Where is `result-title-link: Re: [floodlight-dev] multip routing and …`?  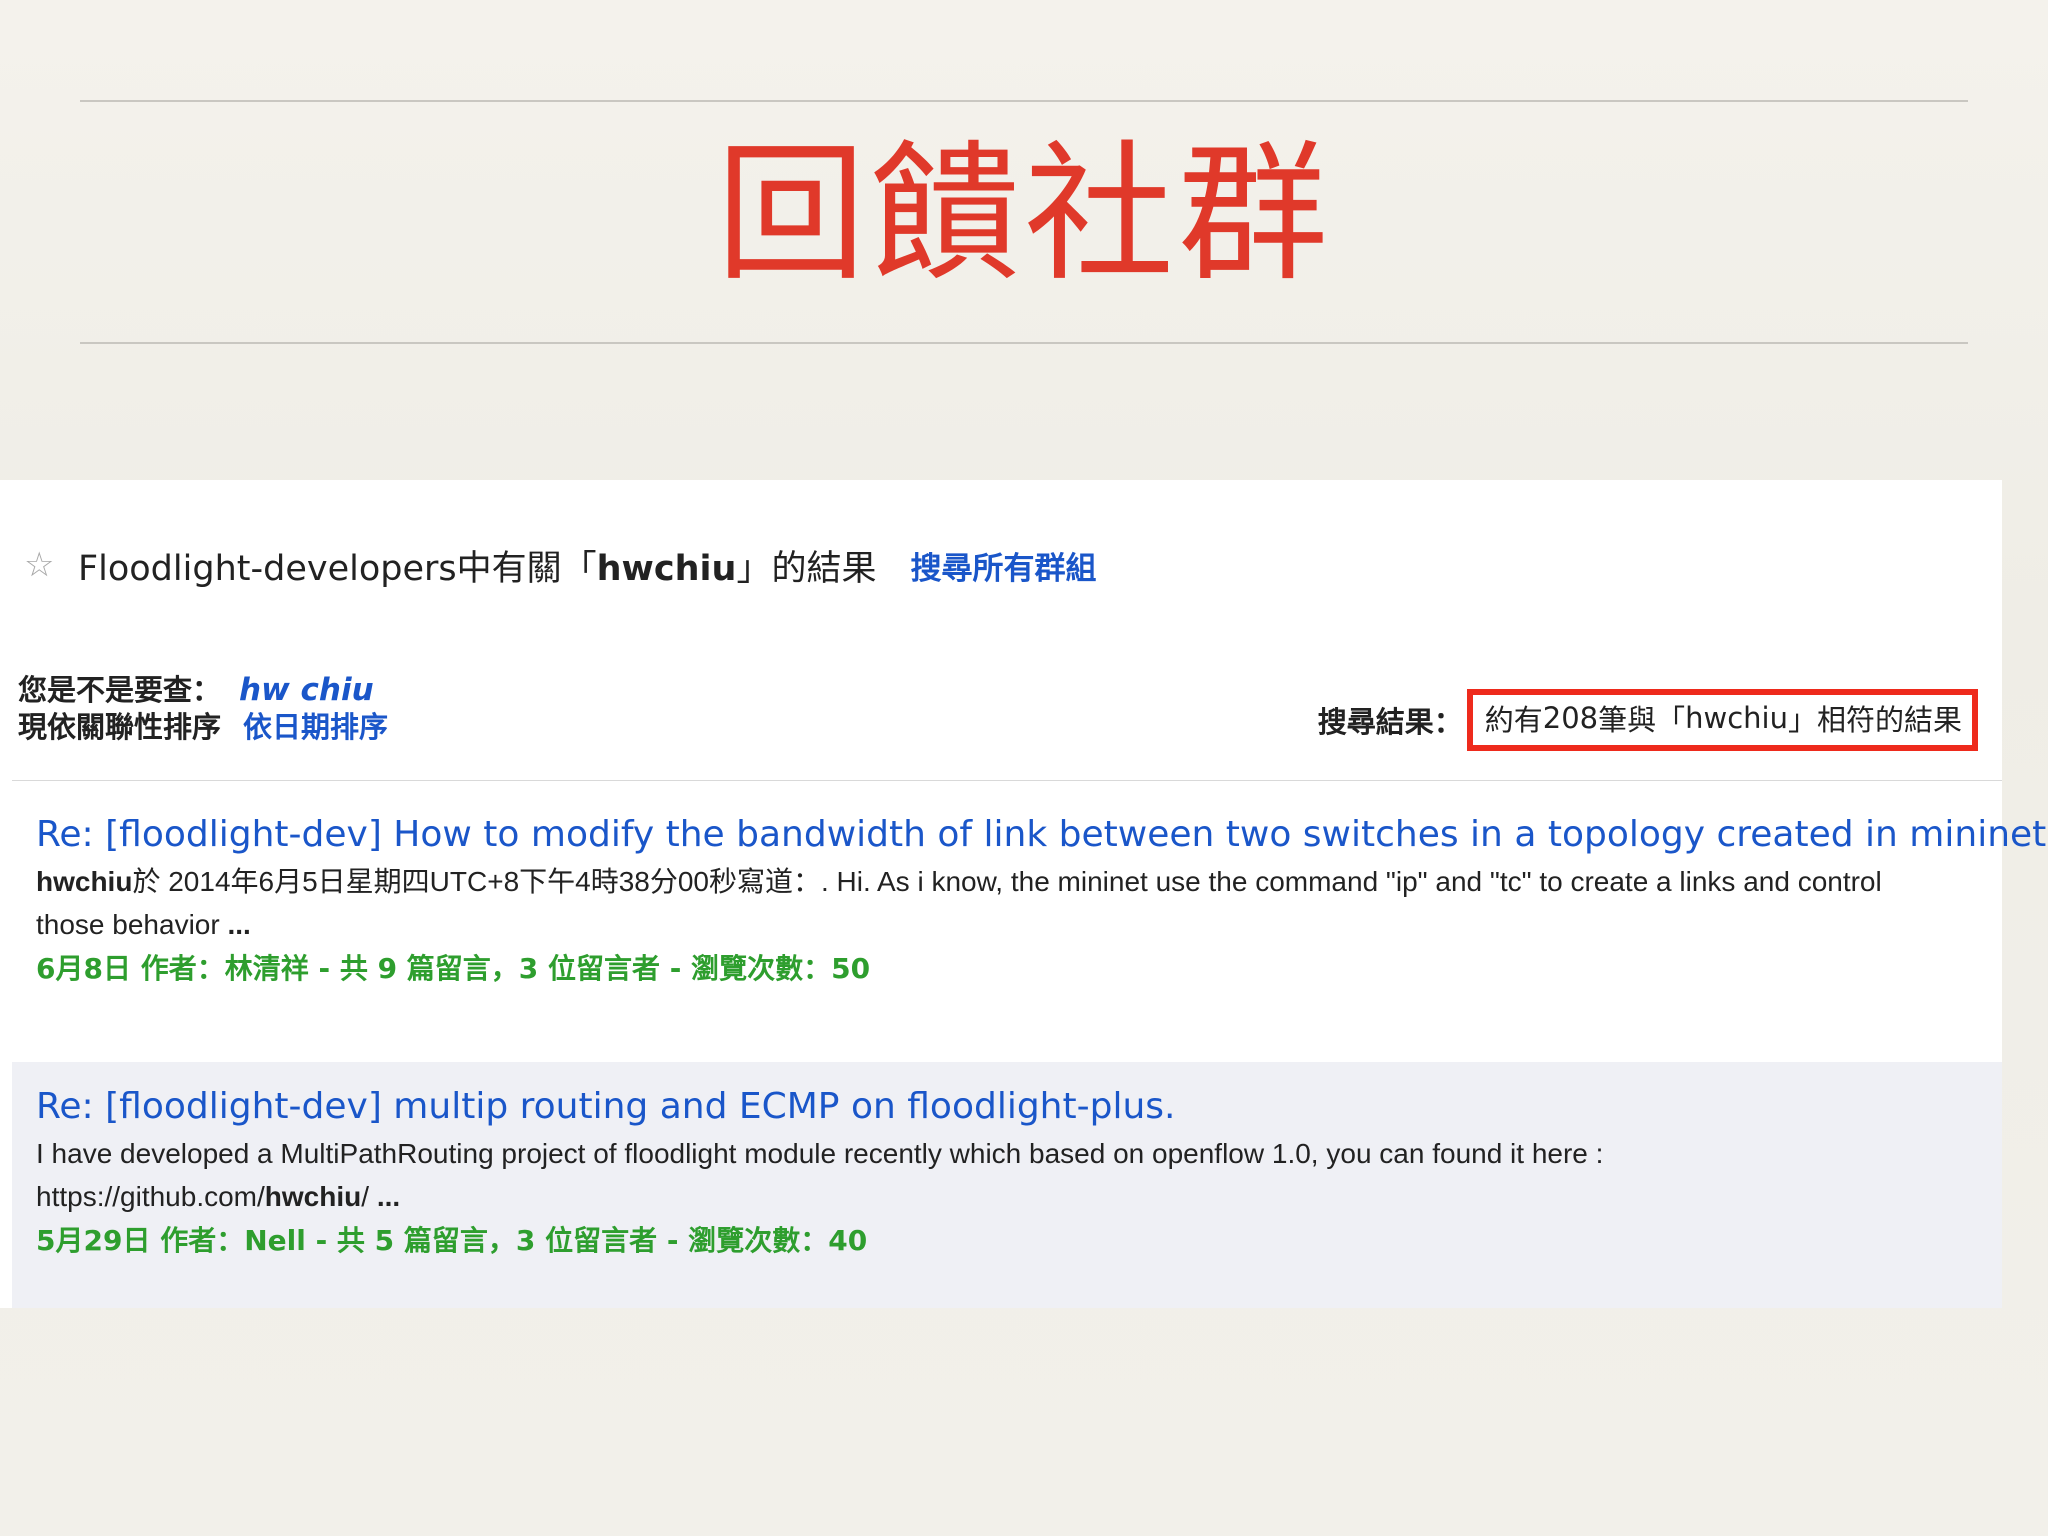
result-title-link: Re: [floodlight-dev] multip routing and … is located at coordinates (1009, 1107).